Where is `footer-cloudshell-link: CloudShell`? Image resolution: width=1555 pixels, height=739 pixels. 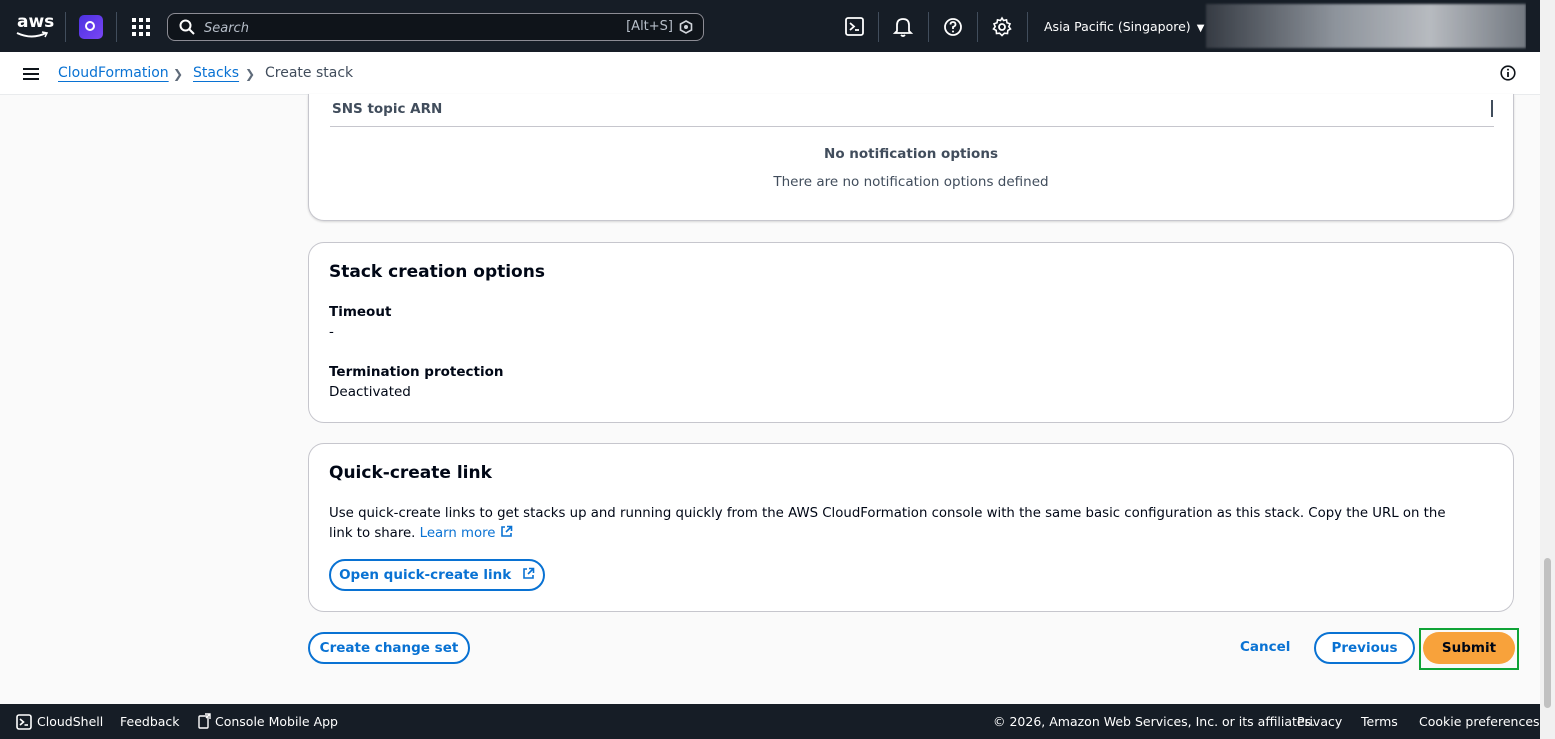
footer-cloudshell-link: CloudShell is located at coordinates (70, 721).